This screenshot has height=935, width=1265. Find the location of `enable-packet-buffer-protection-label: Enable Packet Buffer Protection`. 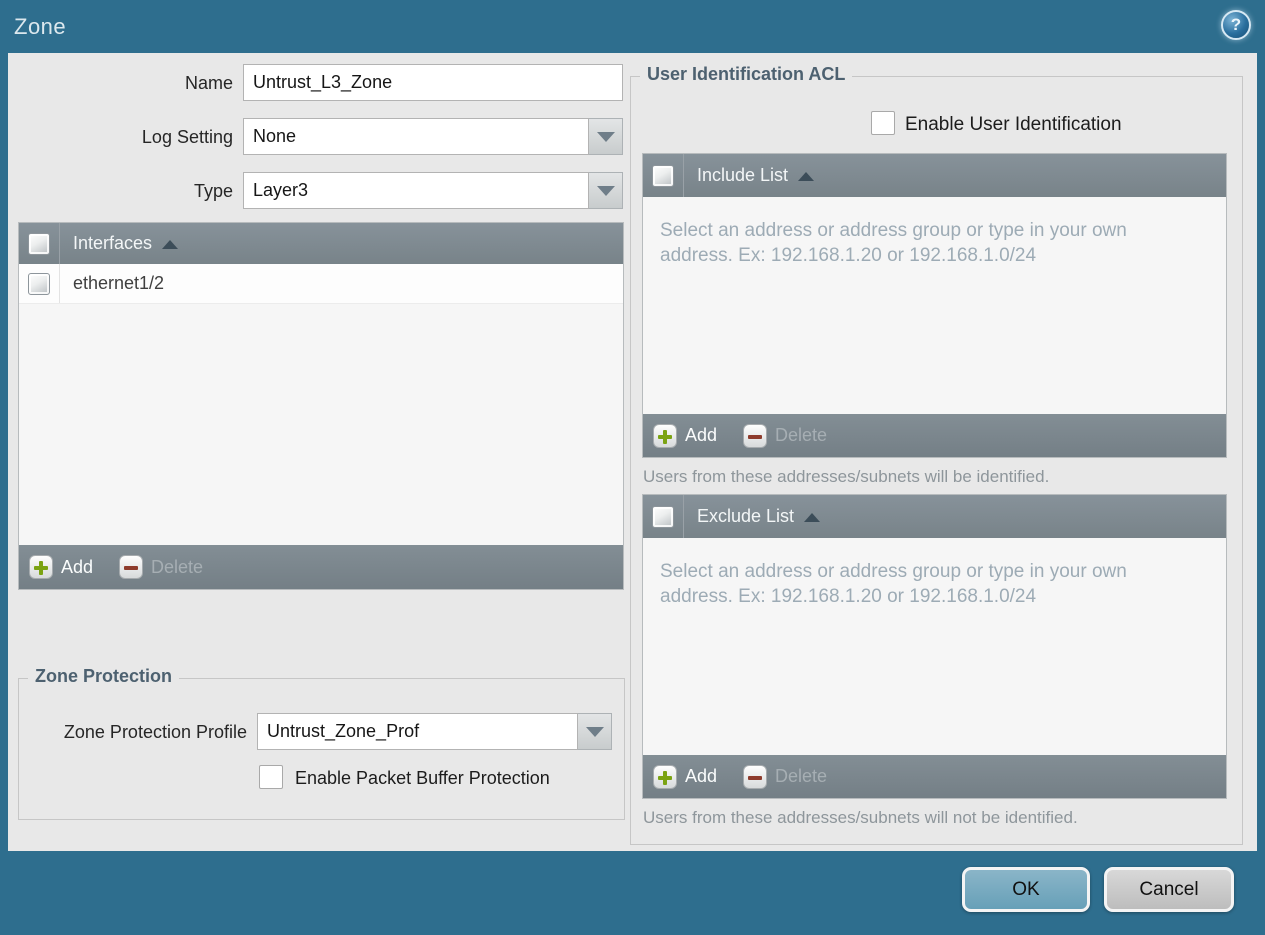

enable-packet-buffer-protection-label: Enable Packet Buffer Protection is located at coordinates (422, 778).